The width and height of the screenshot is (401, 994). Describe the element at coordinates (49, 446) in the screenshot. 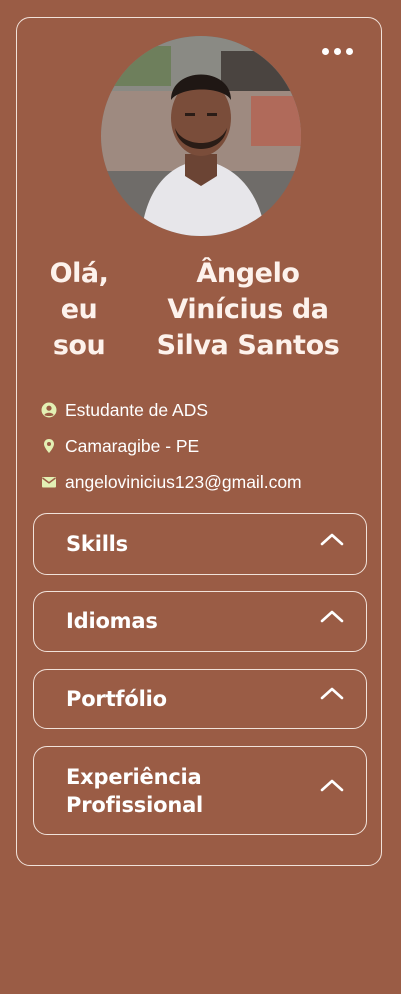

I see `map-pin-icon` at that location.